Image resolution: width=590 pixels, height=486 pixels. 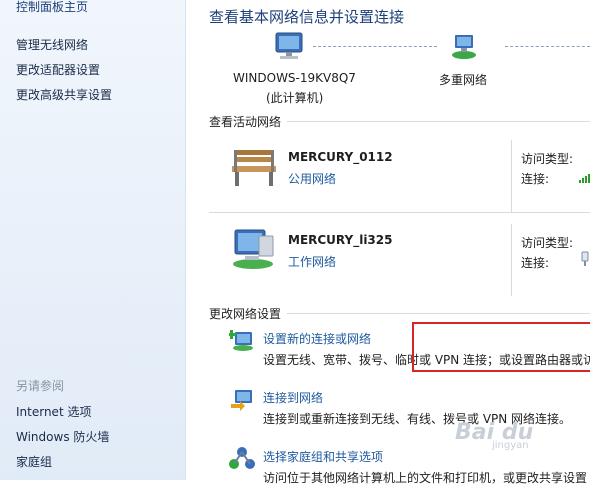 I want to click on network-name-0: MERCURY_0112, so click(x=340, y=157).